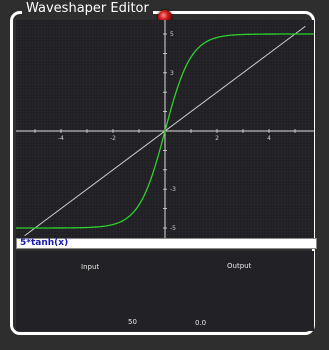 The height and width of the screenshot is (350, 329). Describe the element at coordinates (61, 138) in the screenshot. I see `x-tick-label: -4` at that location.